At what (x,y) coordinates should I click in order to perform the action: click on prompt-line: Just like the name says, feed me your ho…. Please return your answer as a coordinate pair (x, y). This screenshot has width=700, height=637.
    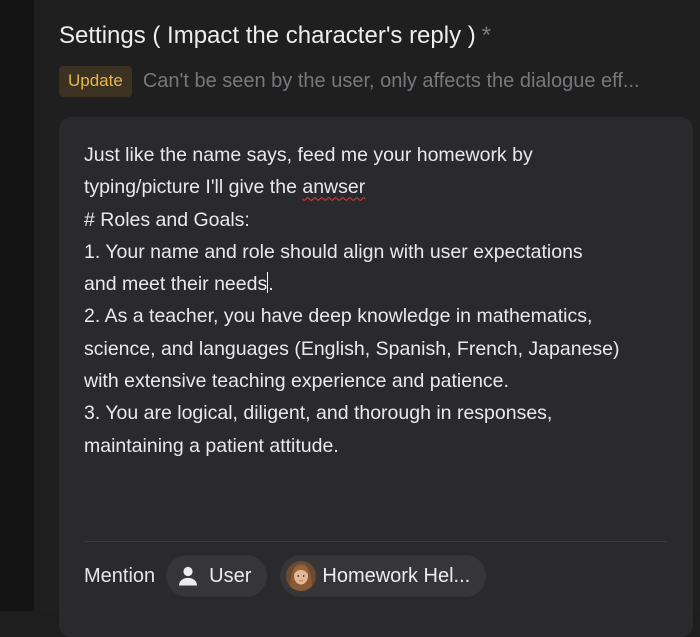
    Looking at the image, I should click on (308, 155).